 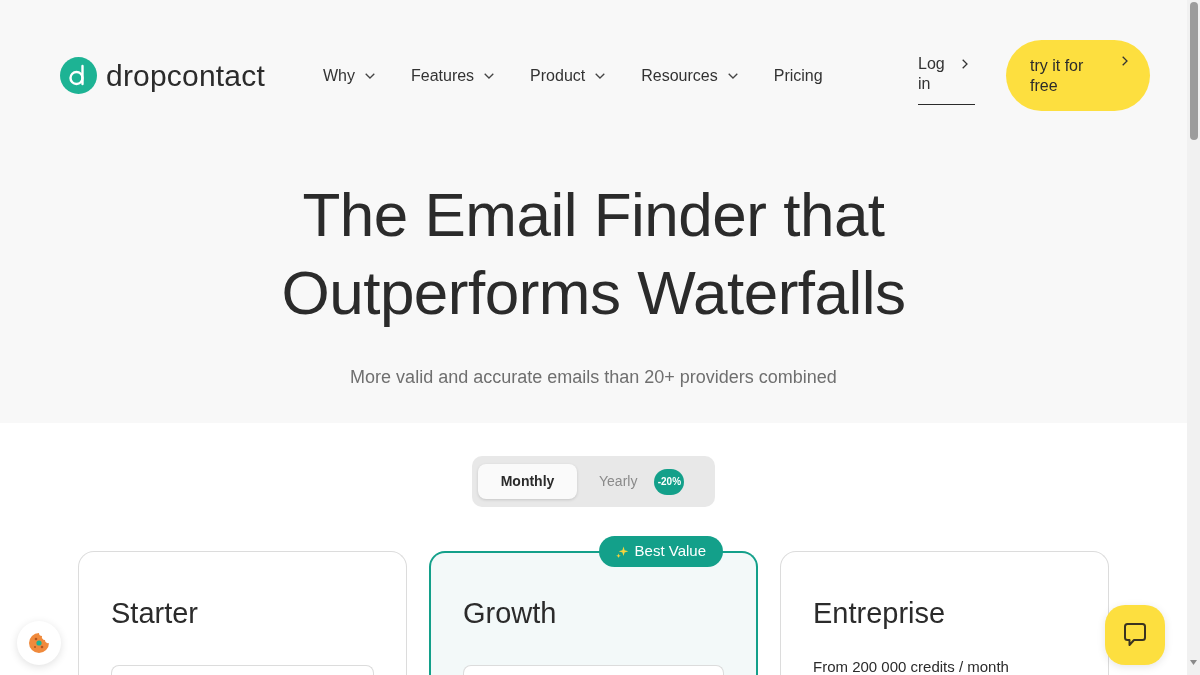 What do you see at coordinates (798, 75) in the screenshot?
I see `nav-link: Pricing` at bounding box center [798, 75].